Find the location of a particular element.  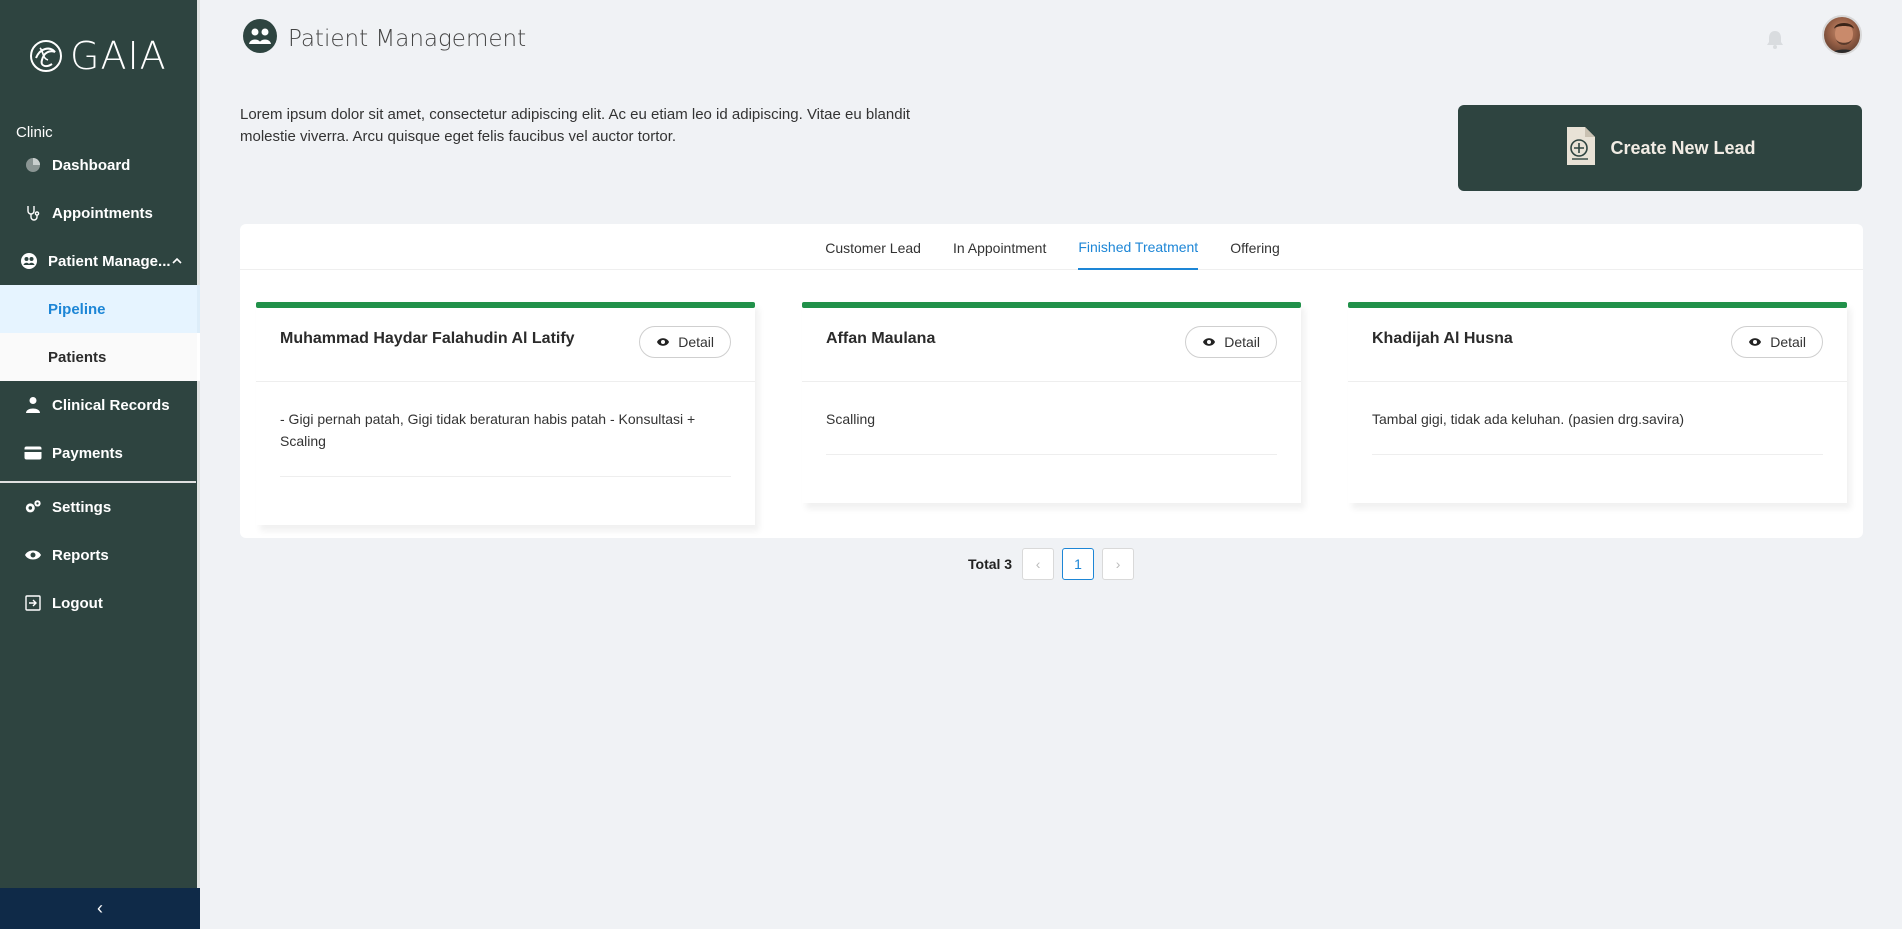

sidebar-item-logout: Logout is located at coordinates (100, 603).